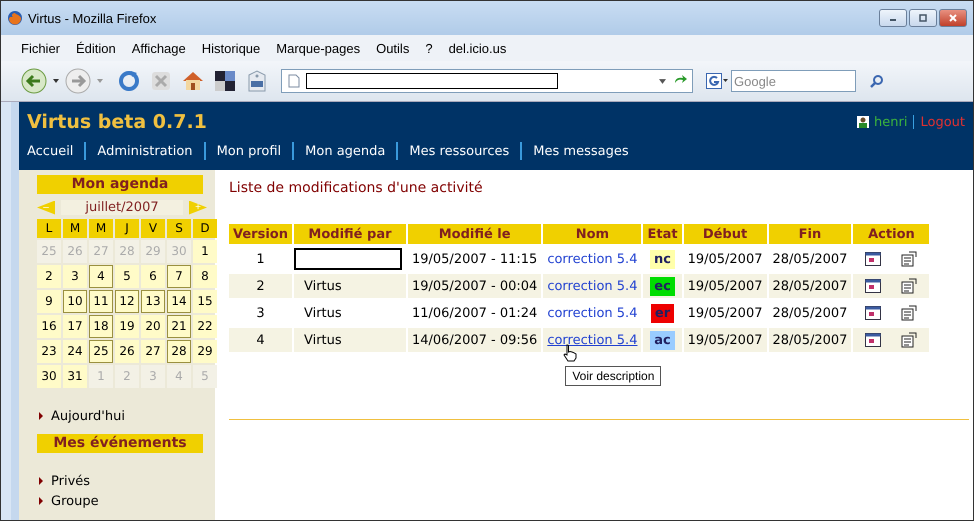  Describe the element at coordinates (49, 276) in the screenshot. I see `calendar-day: 2` at that location.